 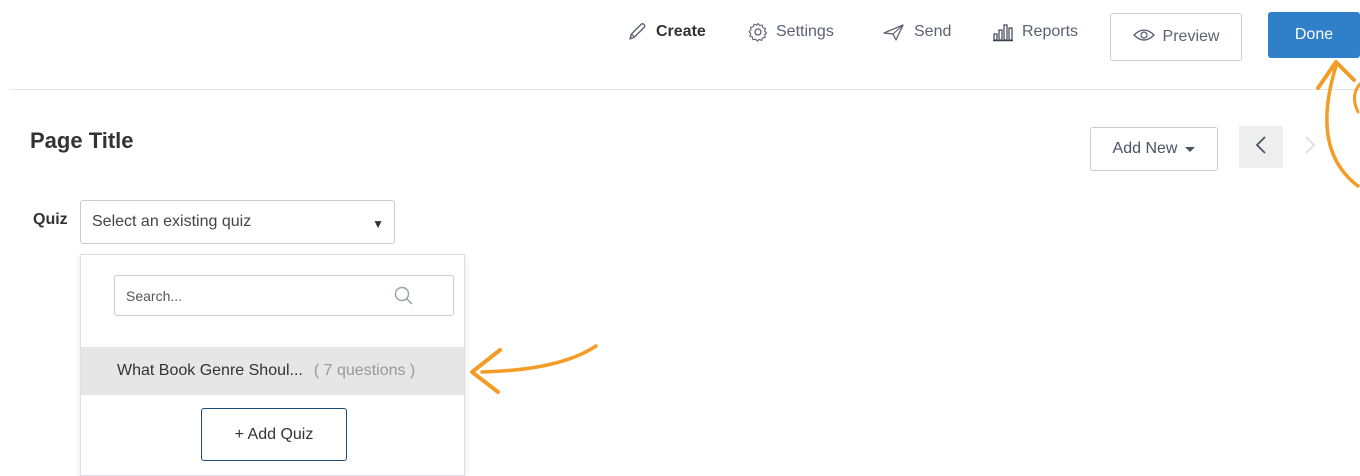 I want to click on quiz-option: What Book Genre Shoul... ( 7 questions ), so click(x=272, y=371).